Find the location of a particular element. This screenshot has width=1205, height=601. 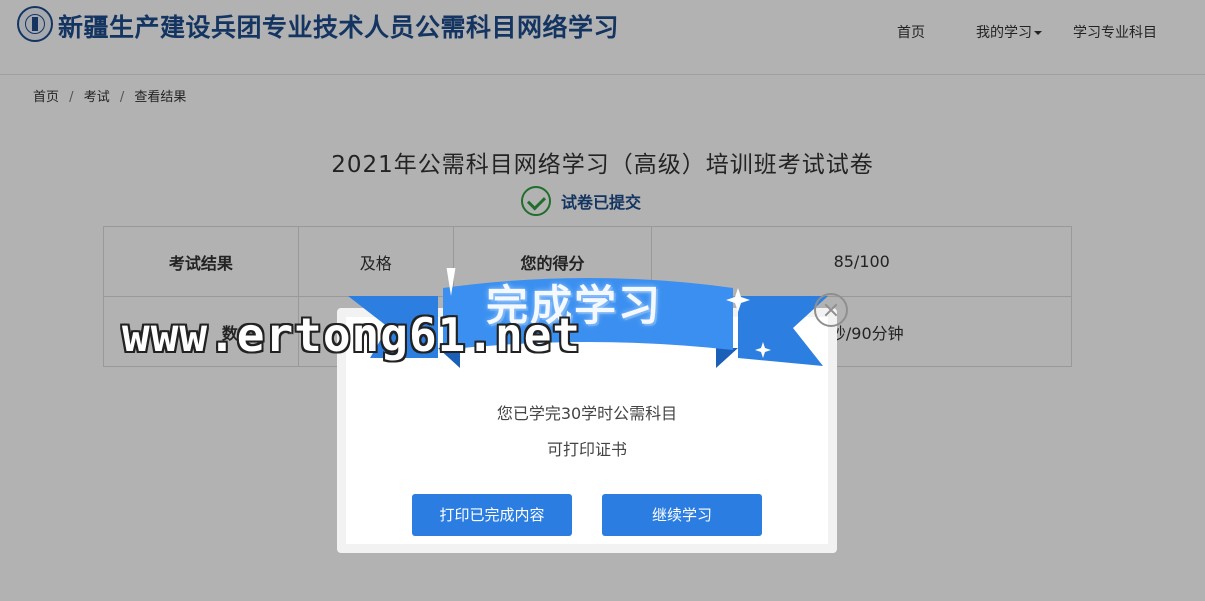

modal-message: 您已学完30学时公需科目 is located at coordinates (587, 413).